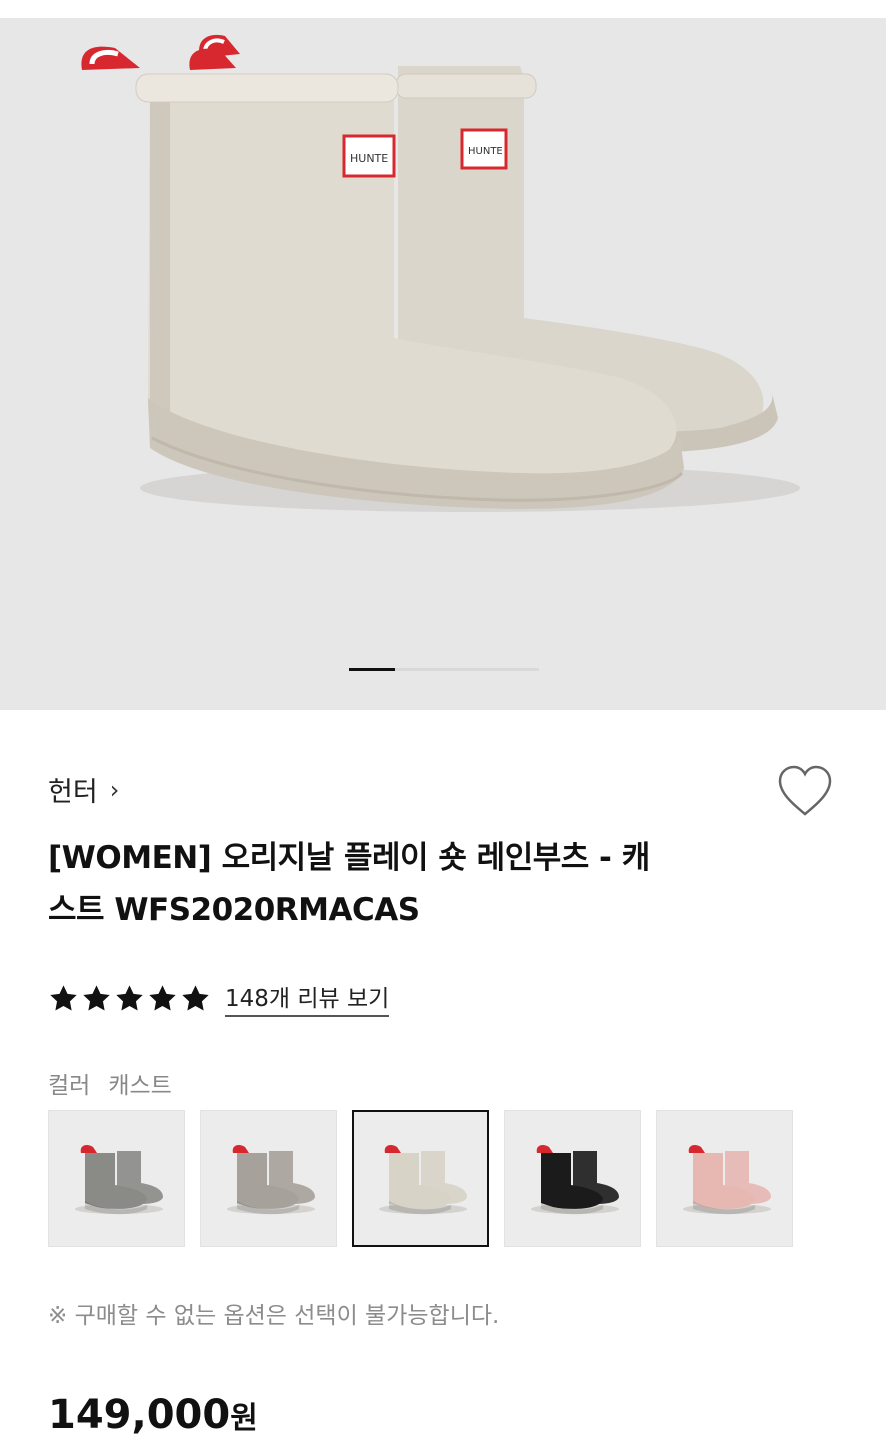 Image resolution: width=886 pixels, height=1440 pixels. What do you see at coordinates (73, 792) in the screenshot?
I see `brand-name: 헌터` at bounding box center [73, 792].